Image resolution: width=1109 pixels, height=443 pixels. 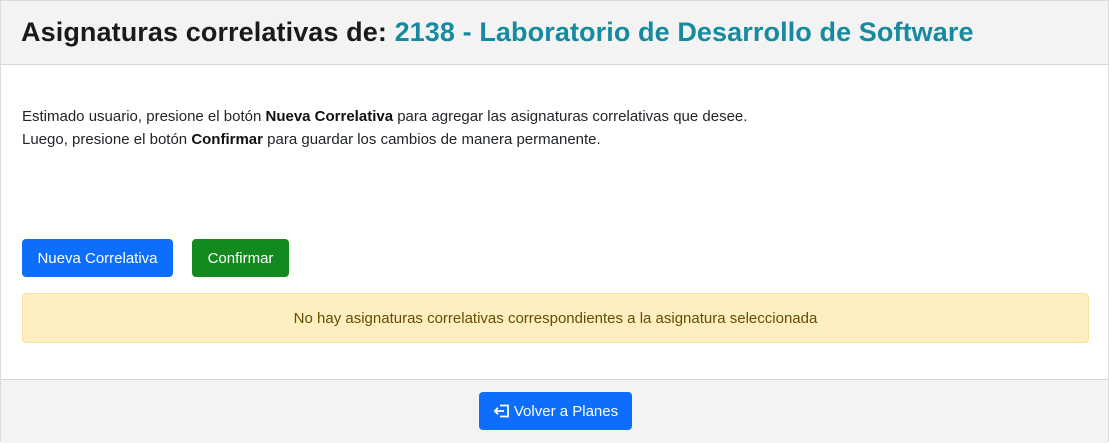 What do you see at coordinates (227, 139) in the screenshot?
I see `instructions-line-2-bold: Confirmar` at bounding box center [227, 139].